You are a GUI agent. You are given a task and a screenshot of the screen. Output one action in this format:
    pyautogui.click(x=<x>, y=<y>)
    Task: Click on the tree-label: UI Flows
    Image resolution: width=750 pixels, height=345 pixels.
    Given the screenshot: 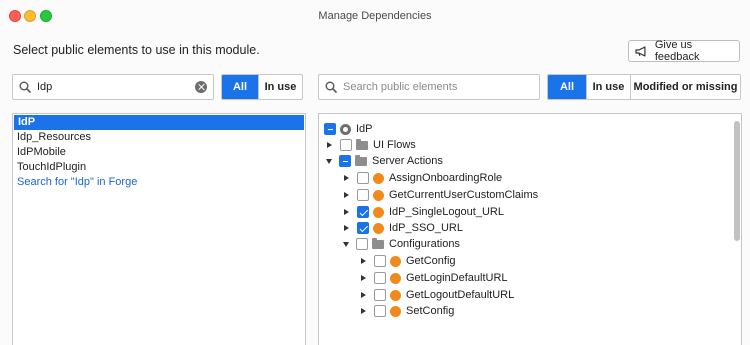 What is the action you would take?
    pyautogui.click(x=394, y=145)
    